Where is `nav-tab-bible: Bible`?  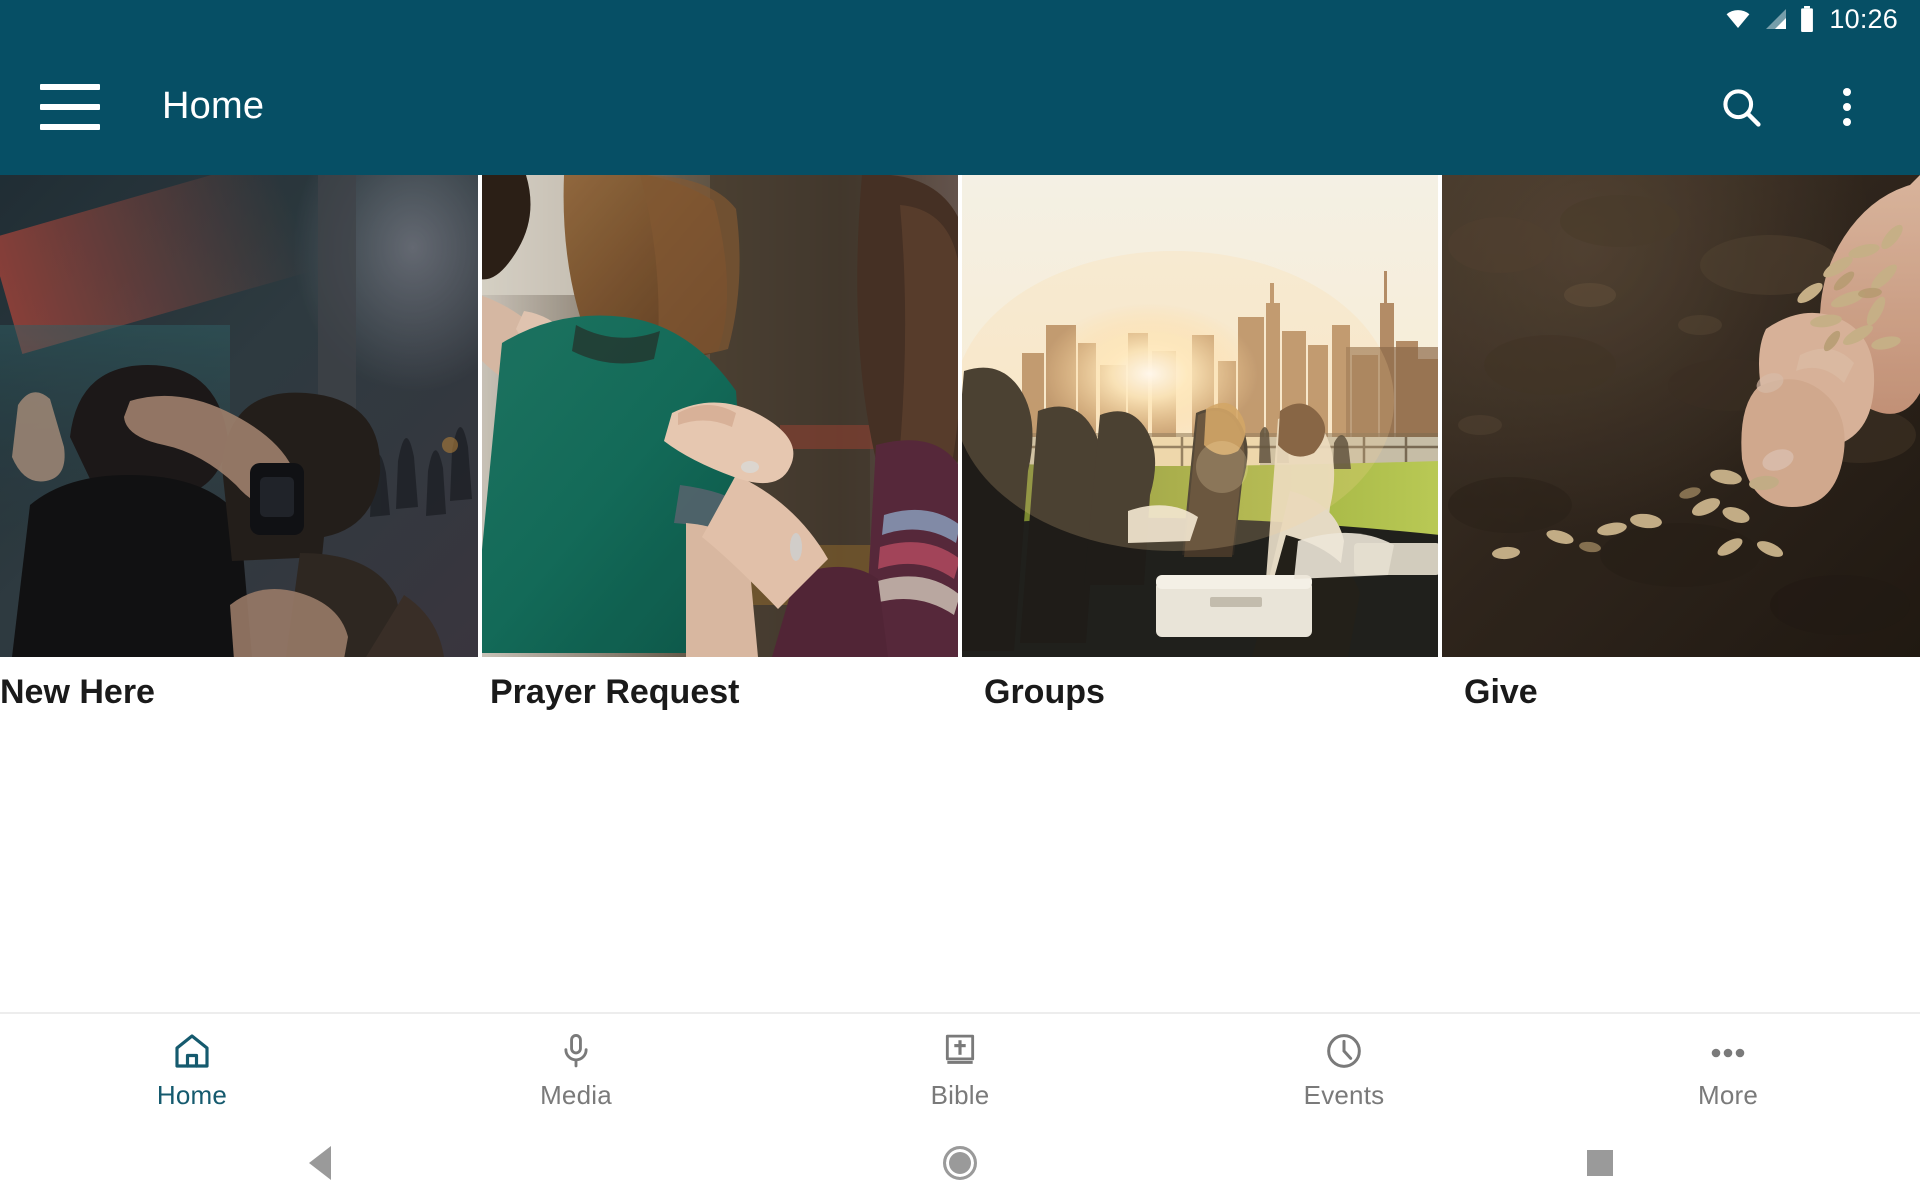 nav-tab-bible: Bible is located at coordinates (960, 1070).